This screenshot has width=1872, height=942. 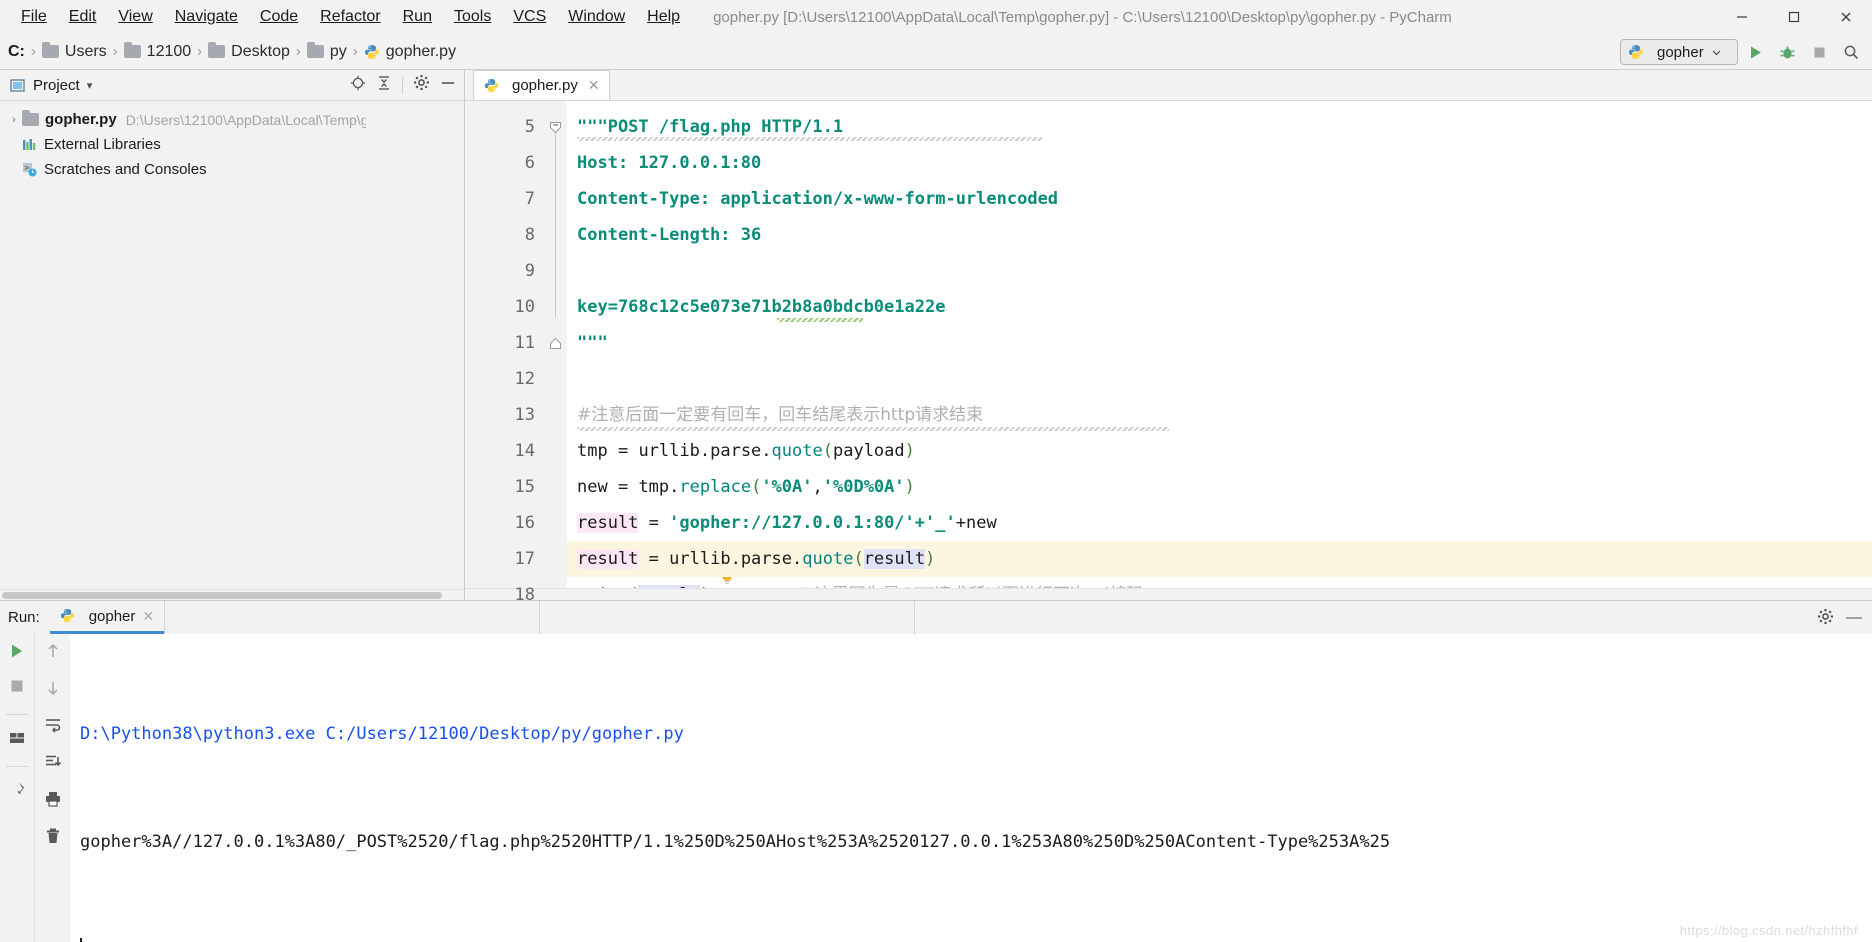 I want to click on tree-node-label: External Libraries, so click(x=102, y=144).